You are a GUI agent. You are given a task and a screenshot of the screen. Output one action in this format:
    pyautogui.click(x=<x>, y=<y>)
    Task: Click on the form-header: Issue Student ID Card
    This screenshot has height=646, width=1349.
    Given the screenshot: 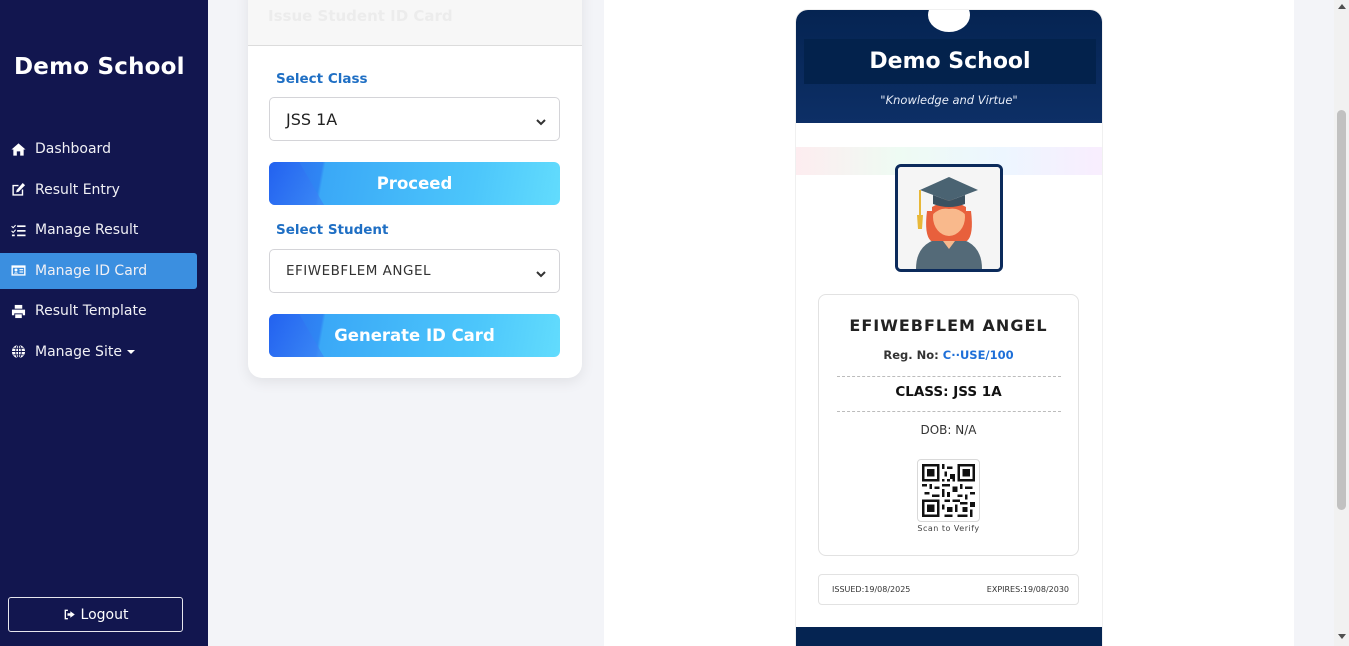 What is the action you would take?
    pyautogui.click(x=415, y=23)
    